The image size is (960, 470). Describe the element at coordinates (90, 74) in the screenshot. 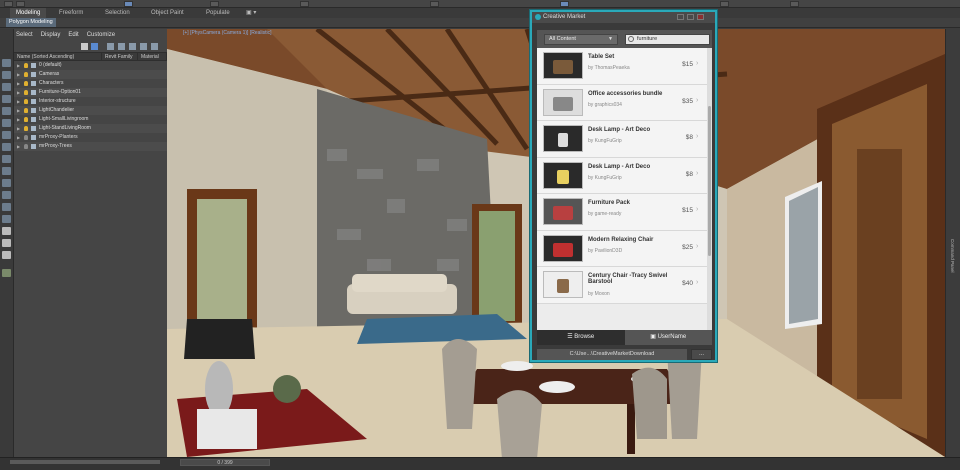

I see `layer-row: ▶ Cameras` at that location.